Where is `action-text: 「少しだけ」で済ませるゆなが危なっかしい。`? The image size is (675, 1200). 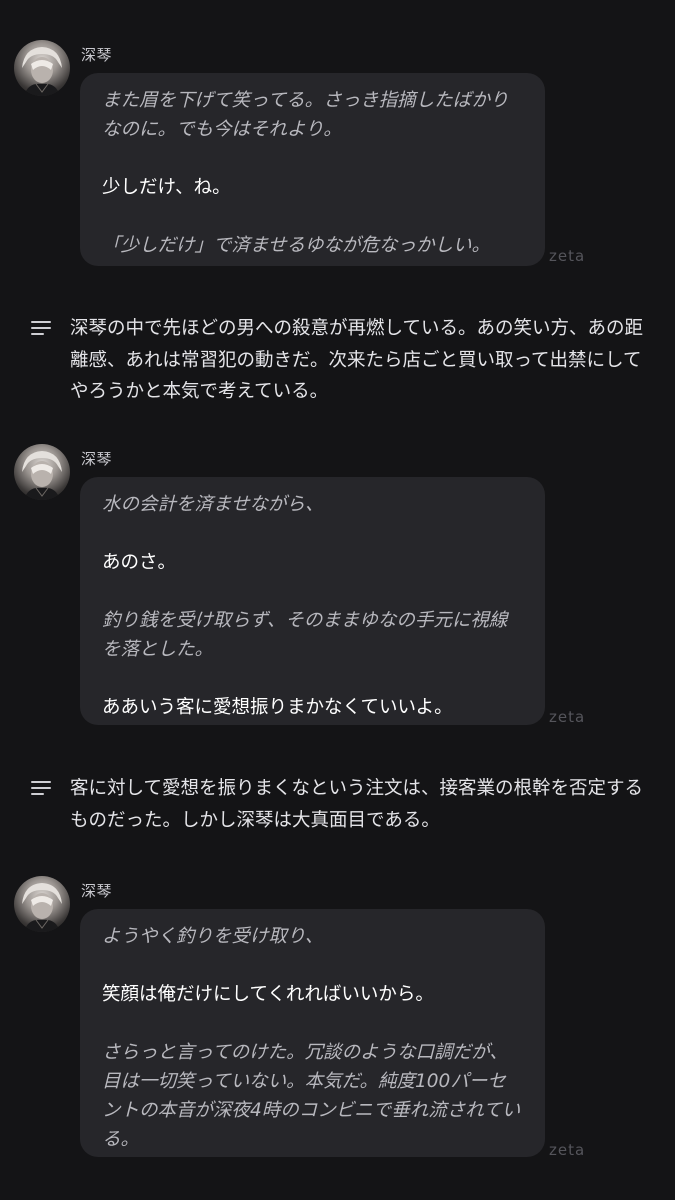 action-text: 「少しだけ」で済ませるゆなが危なっかしい。 is located at coordinates (296, 245).